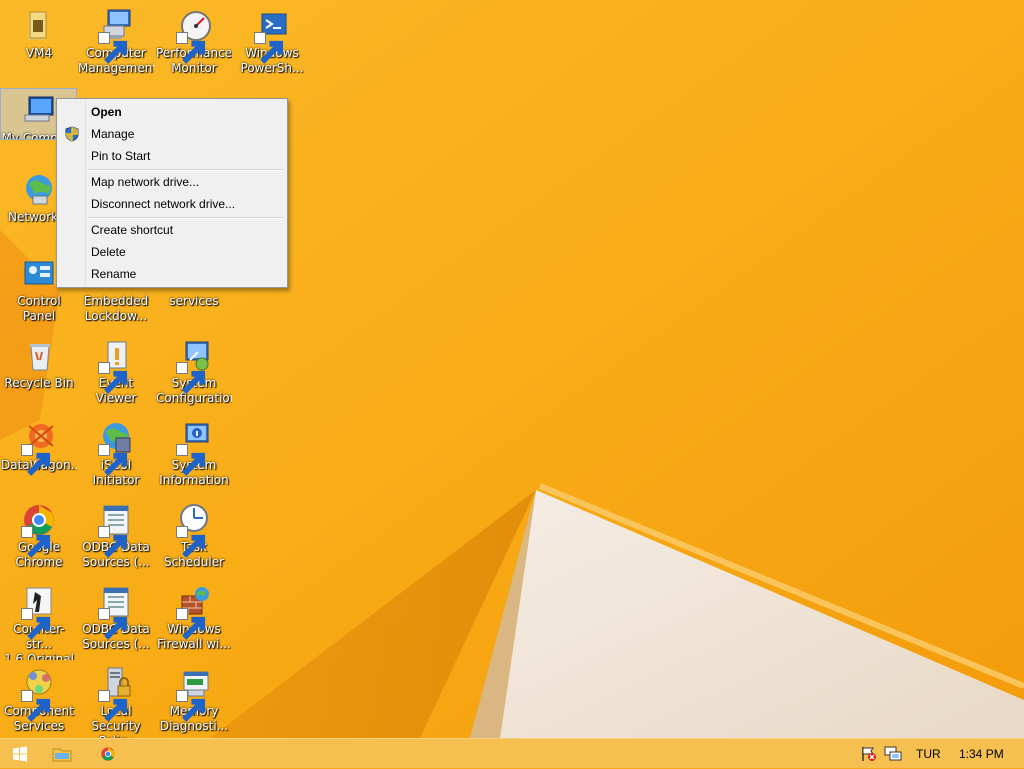  What do you see at coordinates (106, 112) in the screenshot?
I see `menu-item-label: Open` at bounding box center [106, 112].